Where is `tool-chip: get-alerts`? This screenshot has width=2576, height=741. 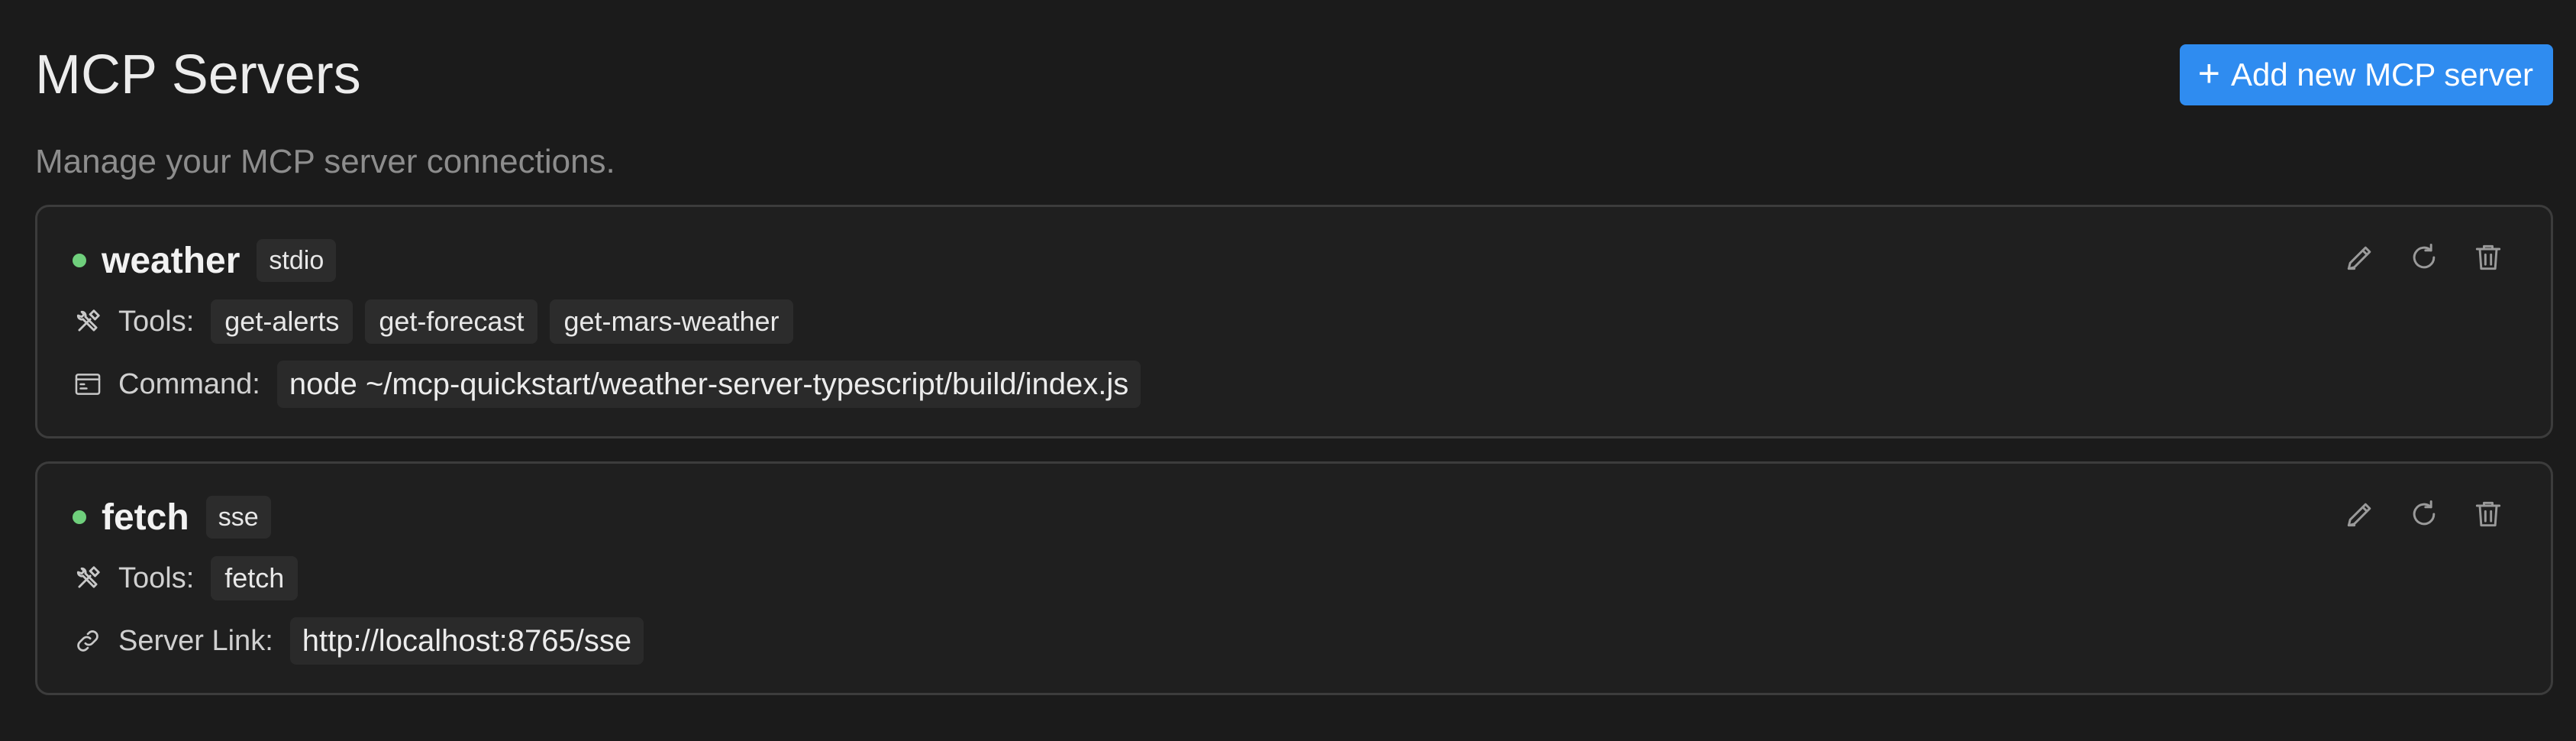 tool-chip: get-alerts is located at coordinates (282, 321).